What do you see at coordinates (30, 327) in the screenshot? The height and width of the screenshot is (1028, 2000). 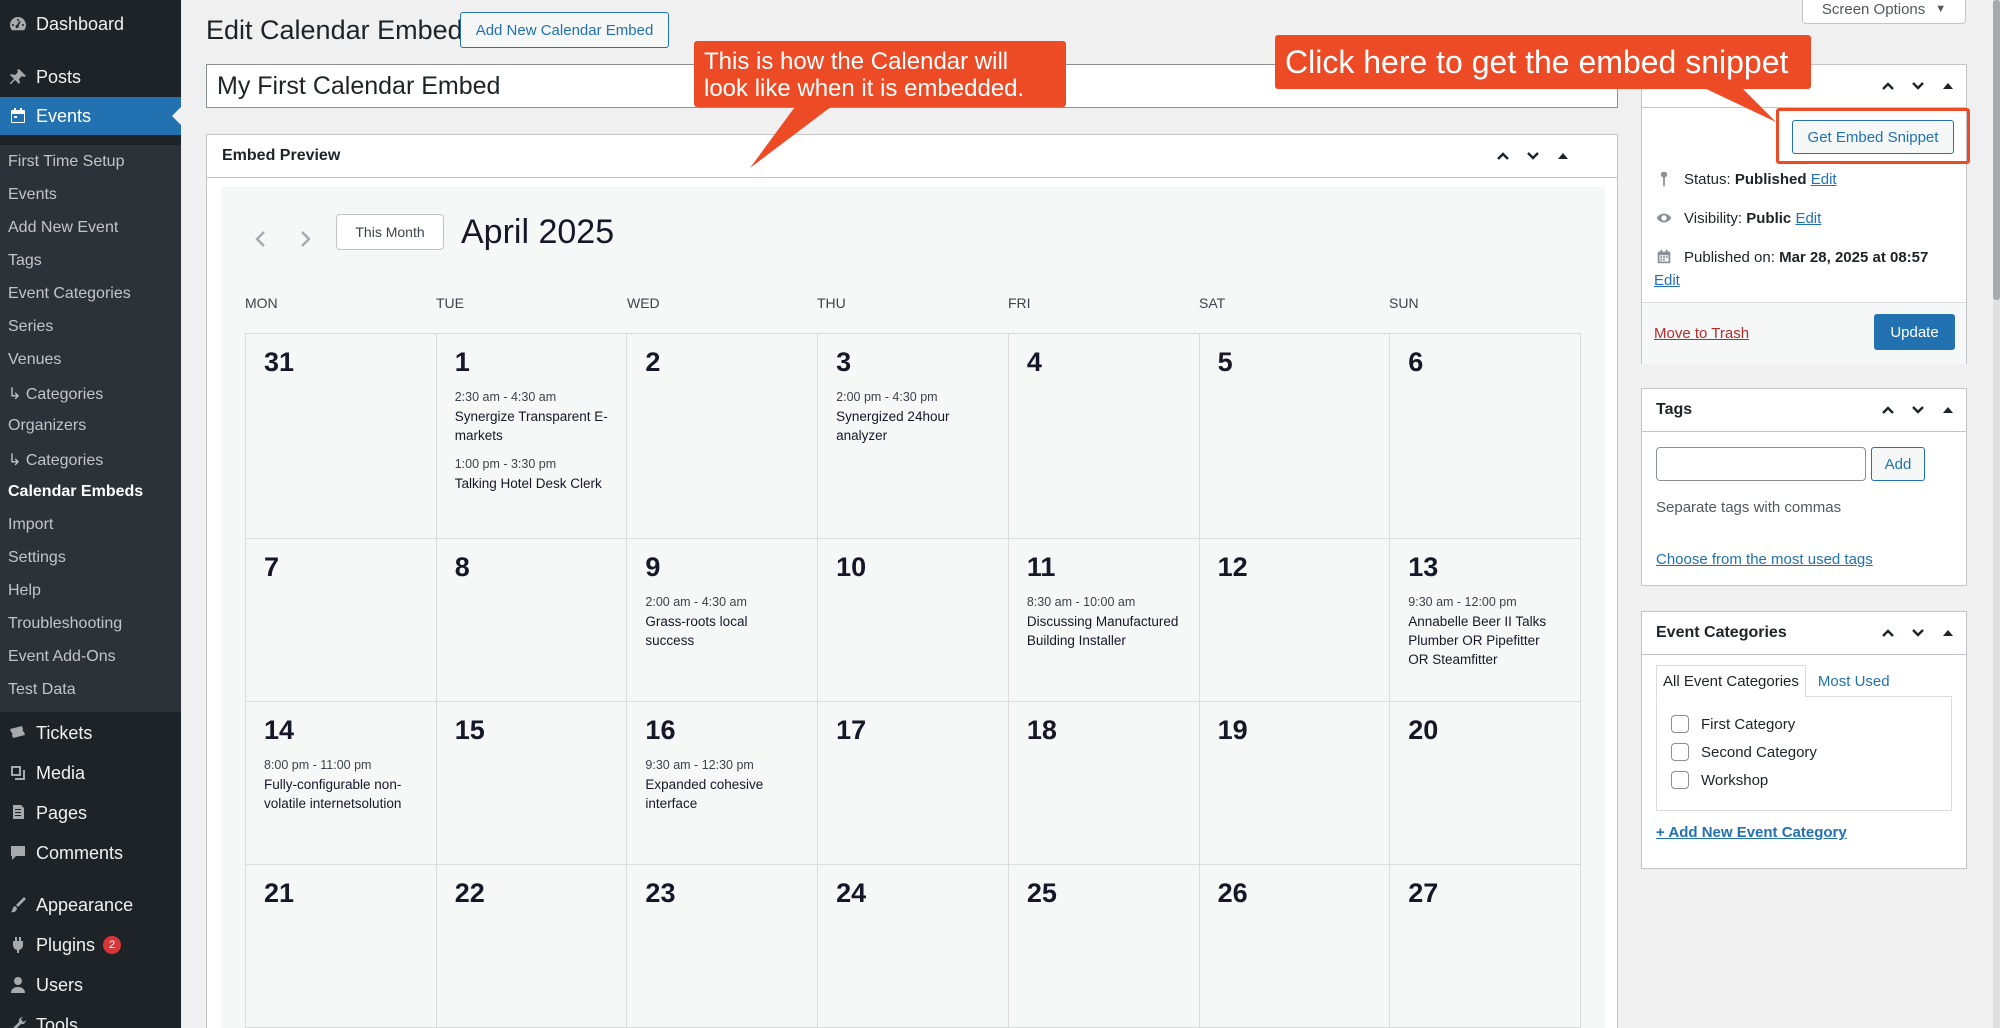 I see `submenu-series: Series` at bounding box center [30, 327].